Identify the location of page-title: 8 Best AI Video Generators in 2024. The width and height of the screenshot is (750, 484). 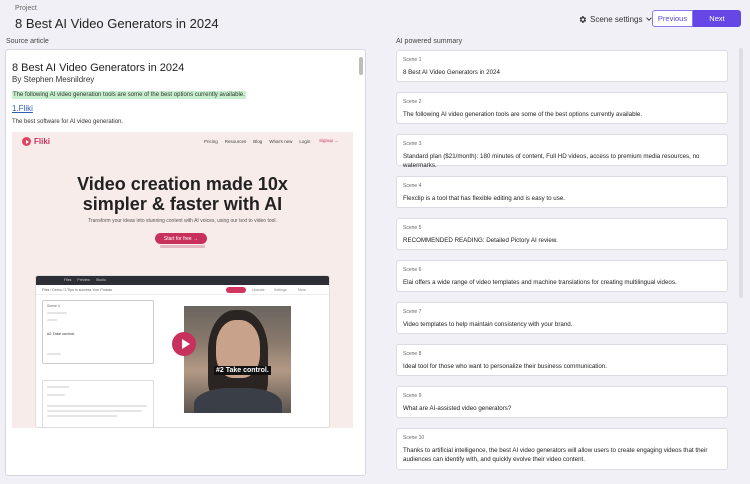
(117, 23).